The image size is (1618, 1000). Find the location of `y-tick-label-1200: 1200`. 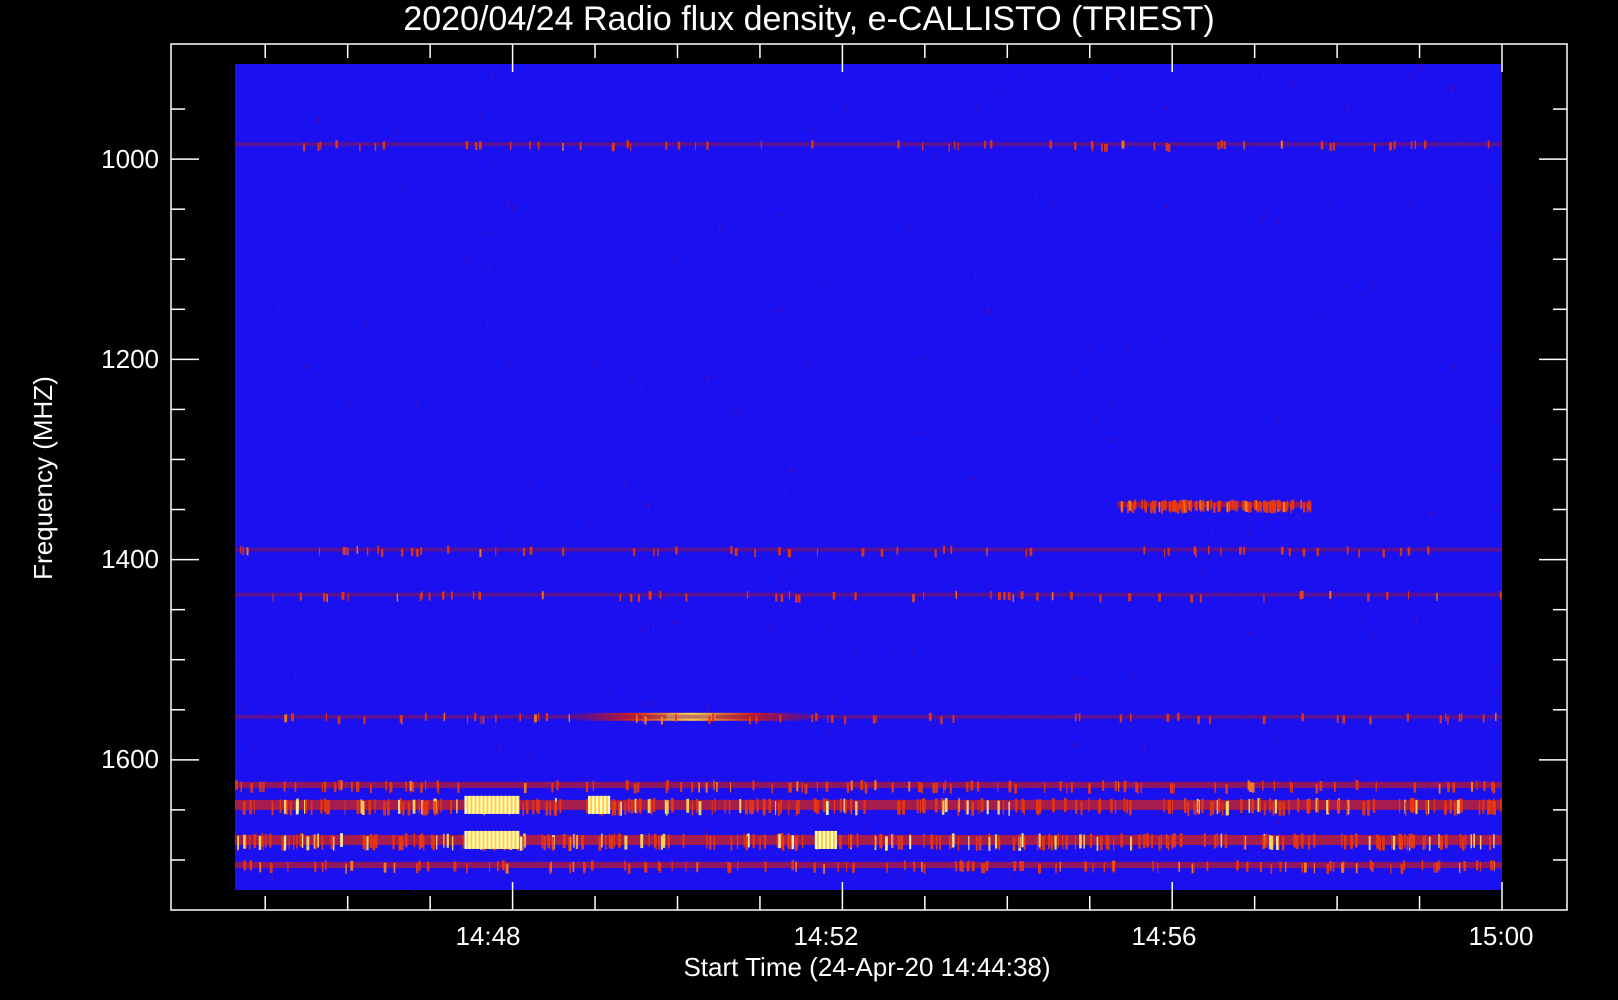

y-tick-label-1200: 1200 is located at coordinates (130, 359).